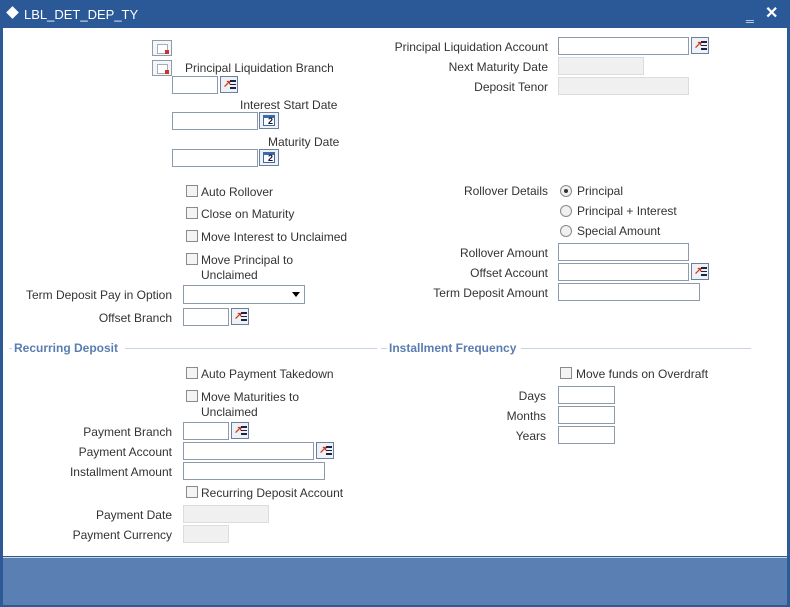  Describe the element at coordinates (395, 581) in the screenshot. I see `footer-bar` at that location.